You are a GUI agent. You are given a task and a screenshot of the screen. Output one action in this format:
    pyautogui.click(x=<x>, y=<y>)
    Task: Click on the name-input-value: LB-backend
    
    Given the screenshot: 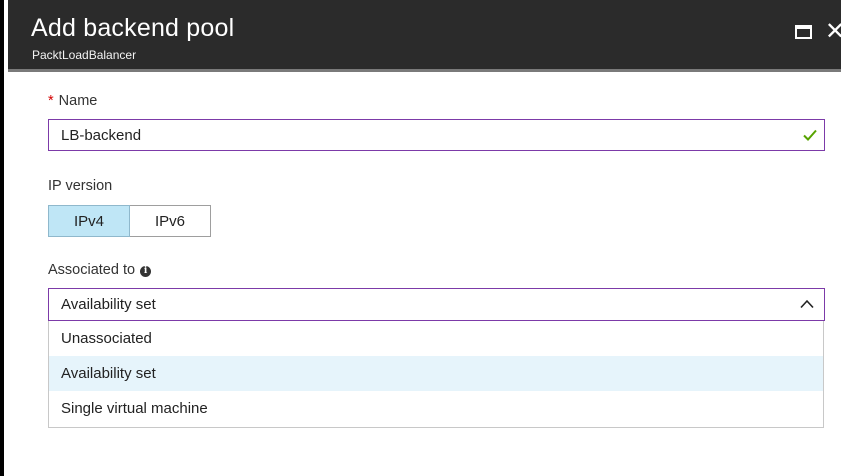 What is the action you would take?
    pyautogui.click(x=101, y=135)
    